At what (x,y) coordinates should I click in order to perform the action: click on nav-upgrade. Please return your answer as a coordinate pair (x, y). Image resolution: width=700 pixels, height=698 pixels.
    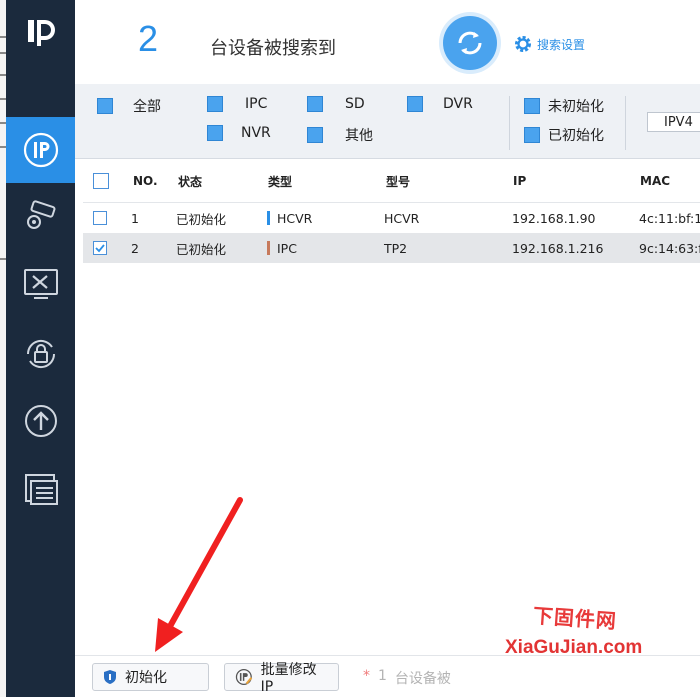
    Looking at the image, I should click on (40, 421).